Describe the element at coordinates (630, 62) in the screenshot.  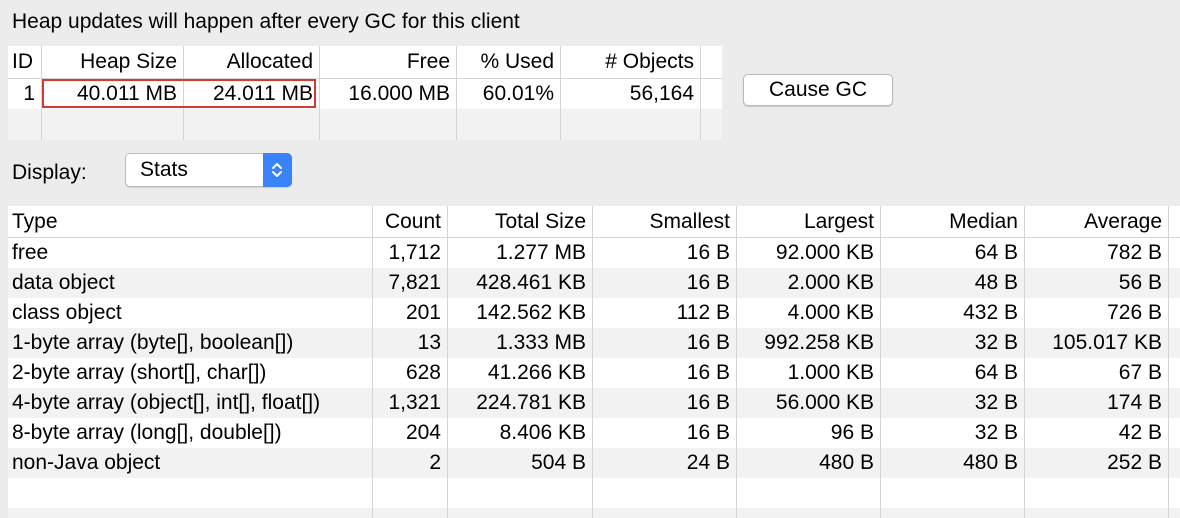
I see `col-header-objects: # Objects` at that location.